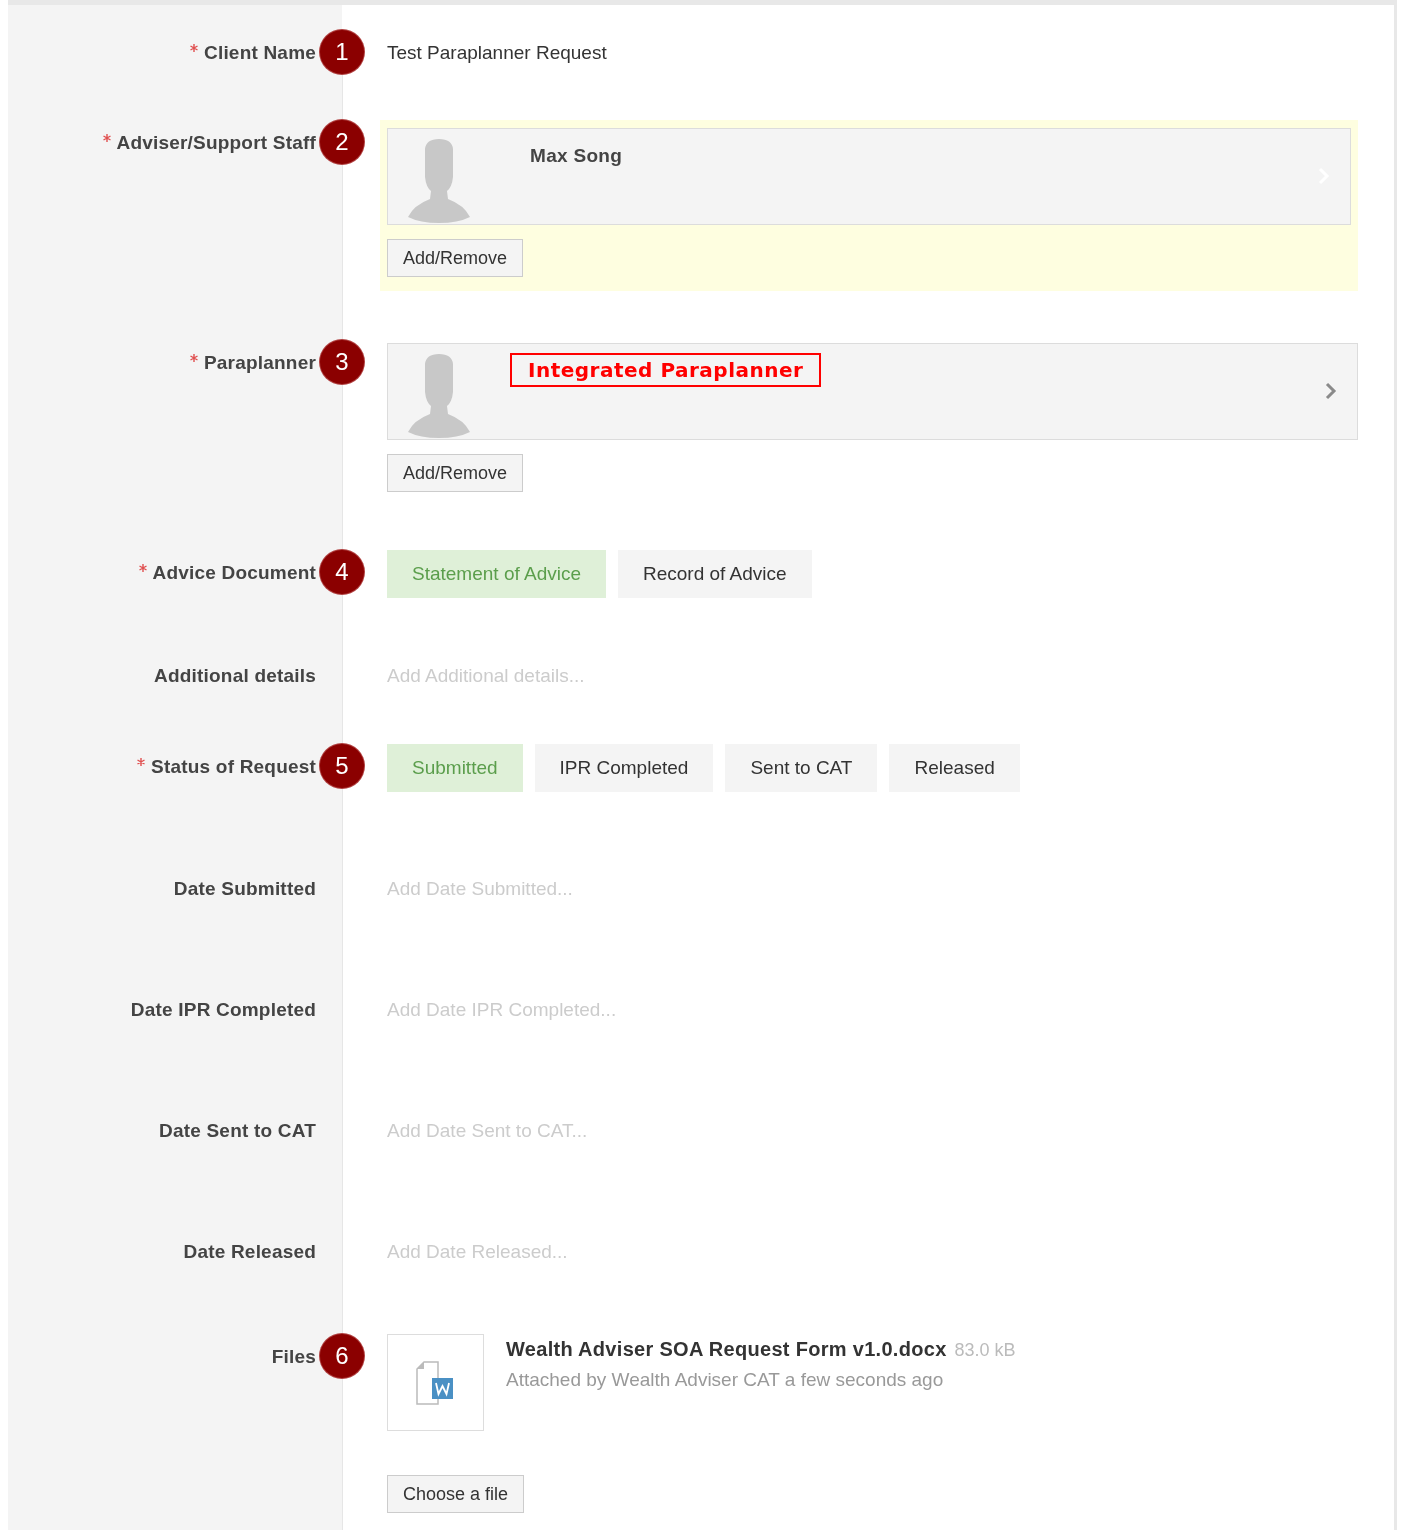  I want to click on chevron-icon, so click(1331, 391).